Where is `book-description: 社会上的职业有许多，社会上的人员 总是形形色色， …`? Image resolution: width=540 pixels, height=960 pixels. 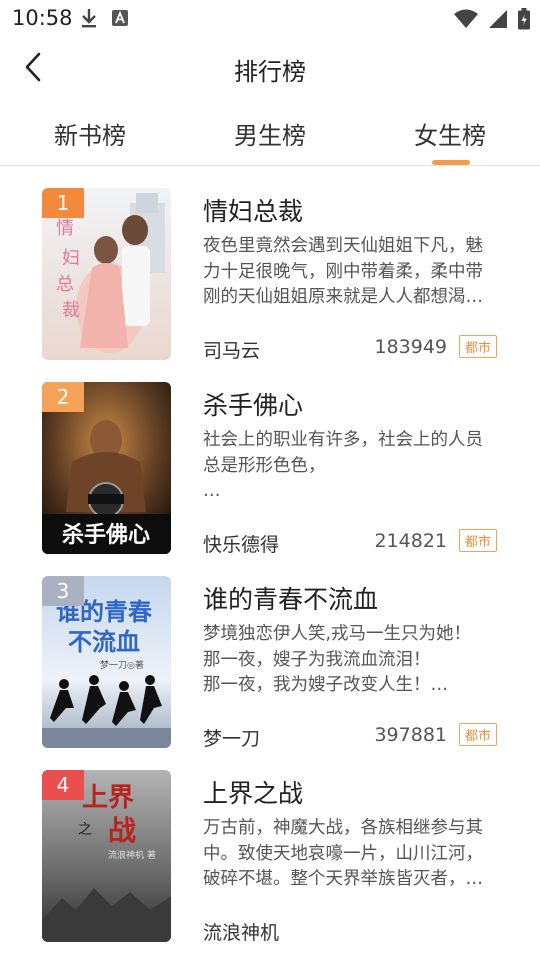 book-description: 社会上的职业有许多，社会上的人员 总是形形色色， … is located at coordinates (353, 466).